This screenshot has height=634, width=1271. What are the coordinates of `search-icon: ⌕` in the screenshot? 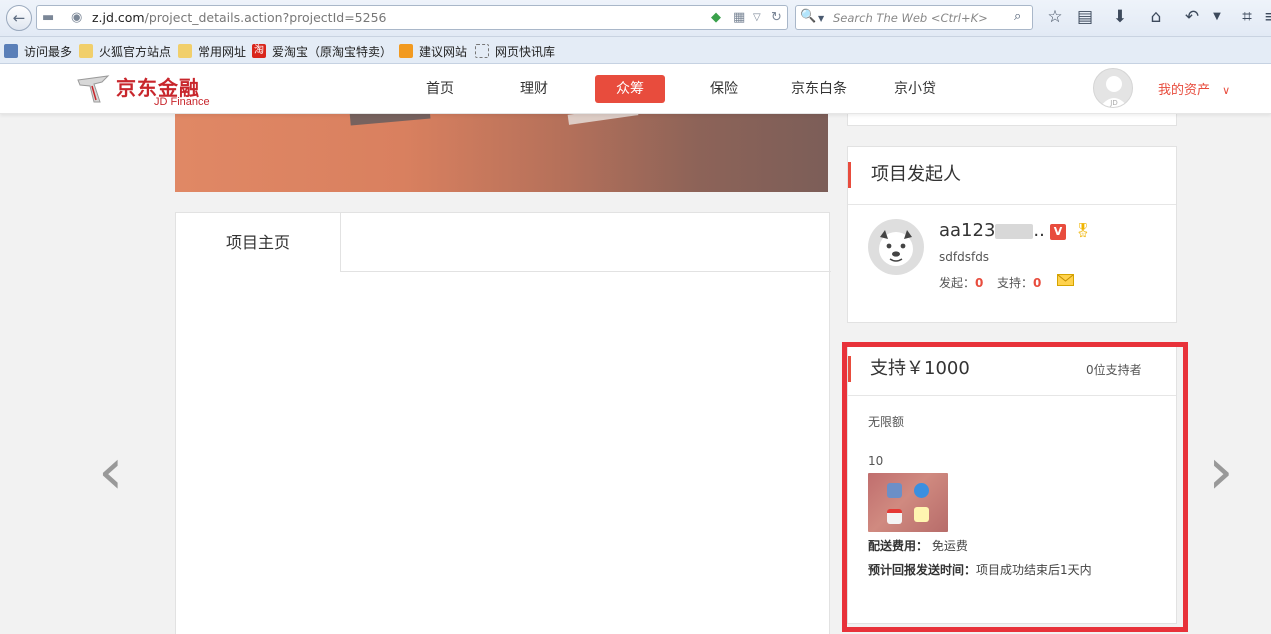 It's located at (1017, 16).